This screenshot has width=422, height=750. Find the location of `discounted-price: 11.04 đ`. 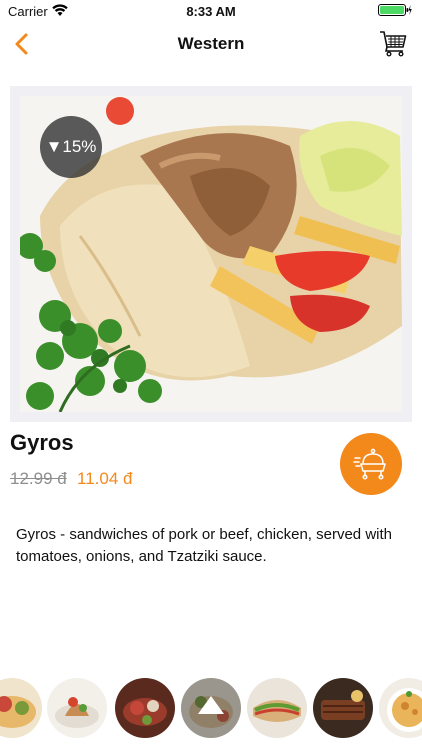

discounted-price: 11.04 đ is located at coordinates (105, 478).